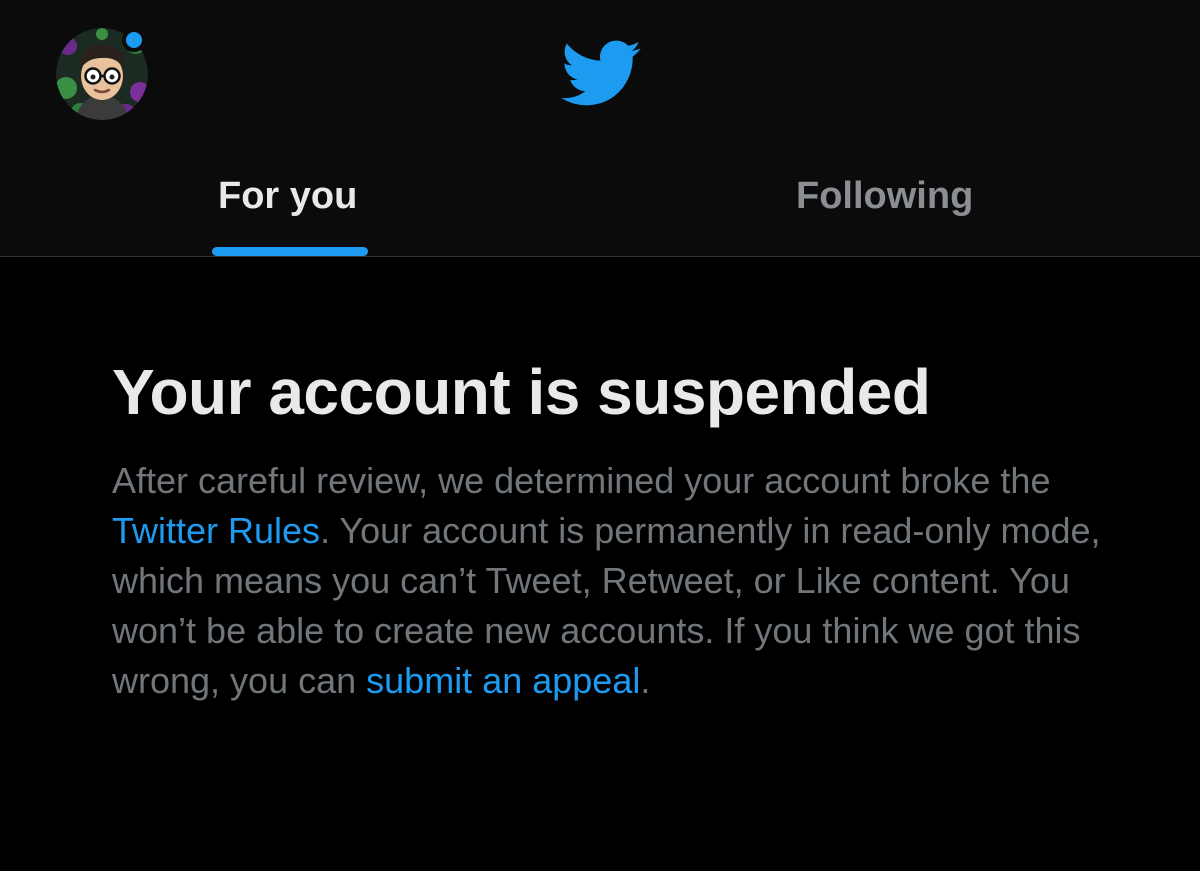 This screenshot has width=1200, height=871. What do you see at coordinates (102, 74) in the screenshot?
I see `profile-avatar-button` at bounding box center [102, 74].